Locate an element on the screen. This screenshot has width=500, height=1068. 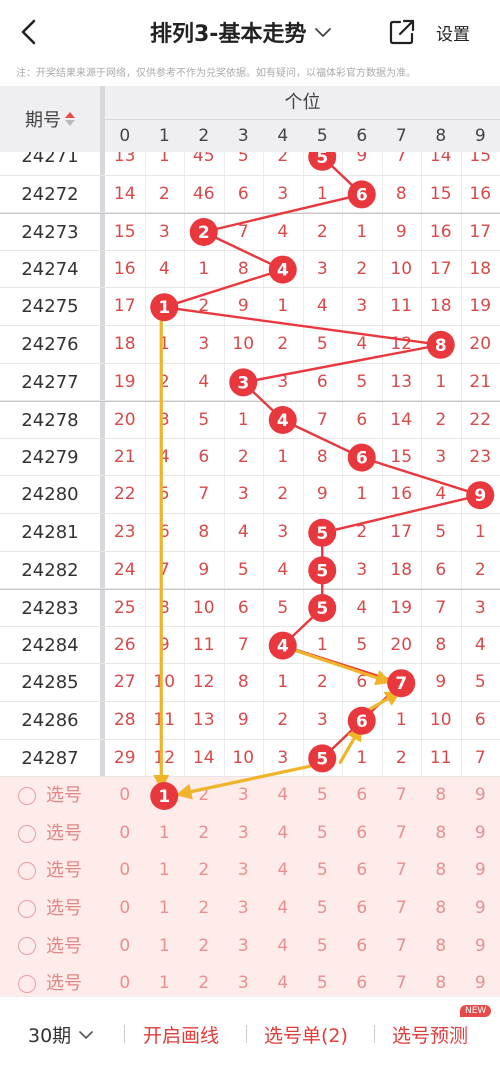
period-count-label: 30期 is located at coordinates (50, 1036).